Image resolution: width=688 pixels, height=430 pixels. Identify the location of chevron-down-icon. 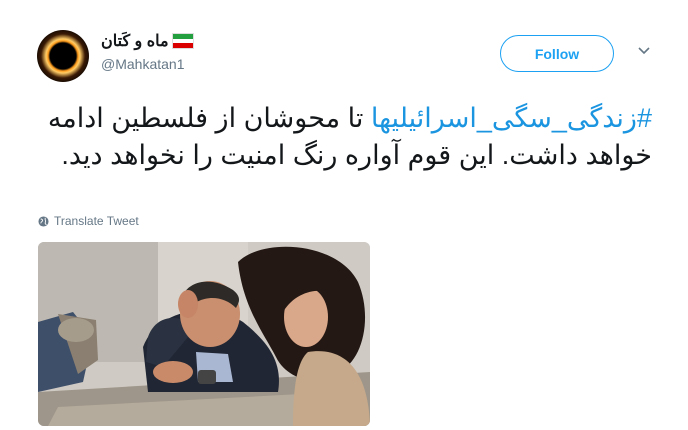
(644, 51).